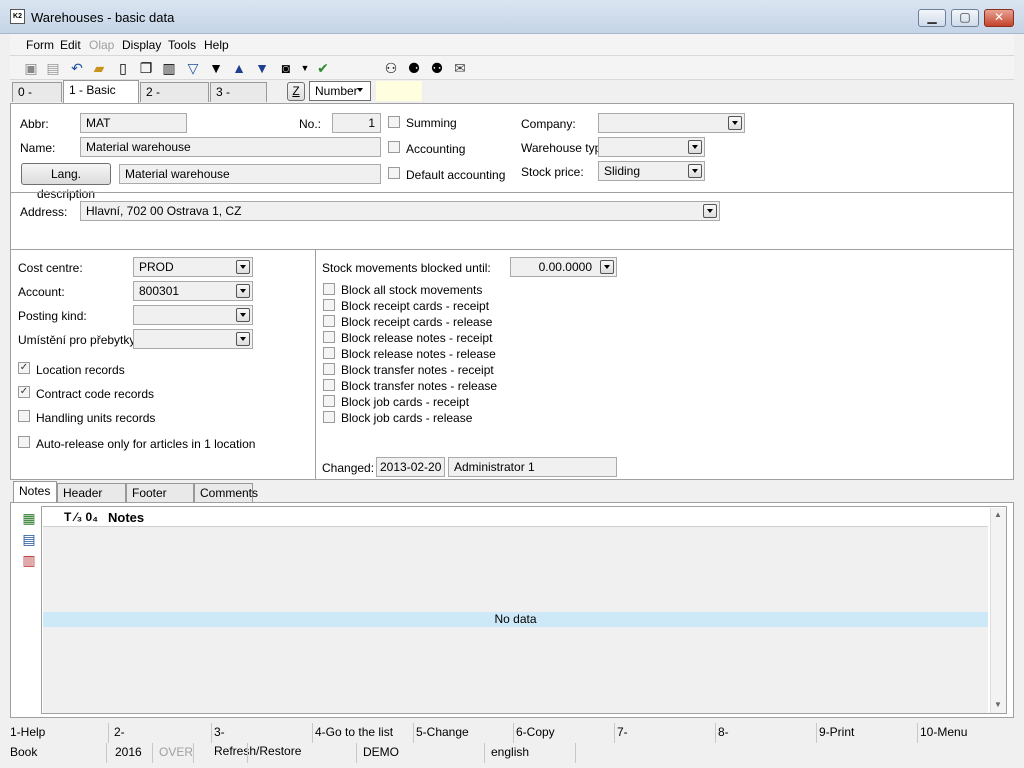 This screenshot has width=1024, height=768. Describe the element at coordinates (58, 733) in the screenshot. I see `f1-key: 1-Help` at that location.